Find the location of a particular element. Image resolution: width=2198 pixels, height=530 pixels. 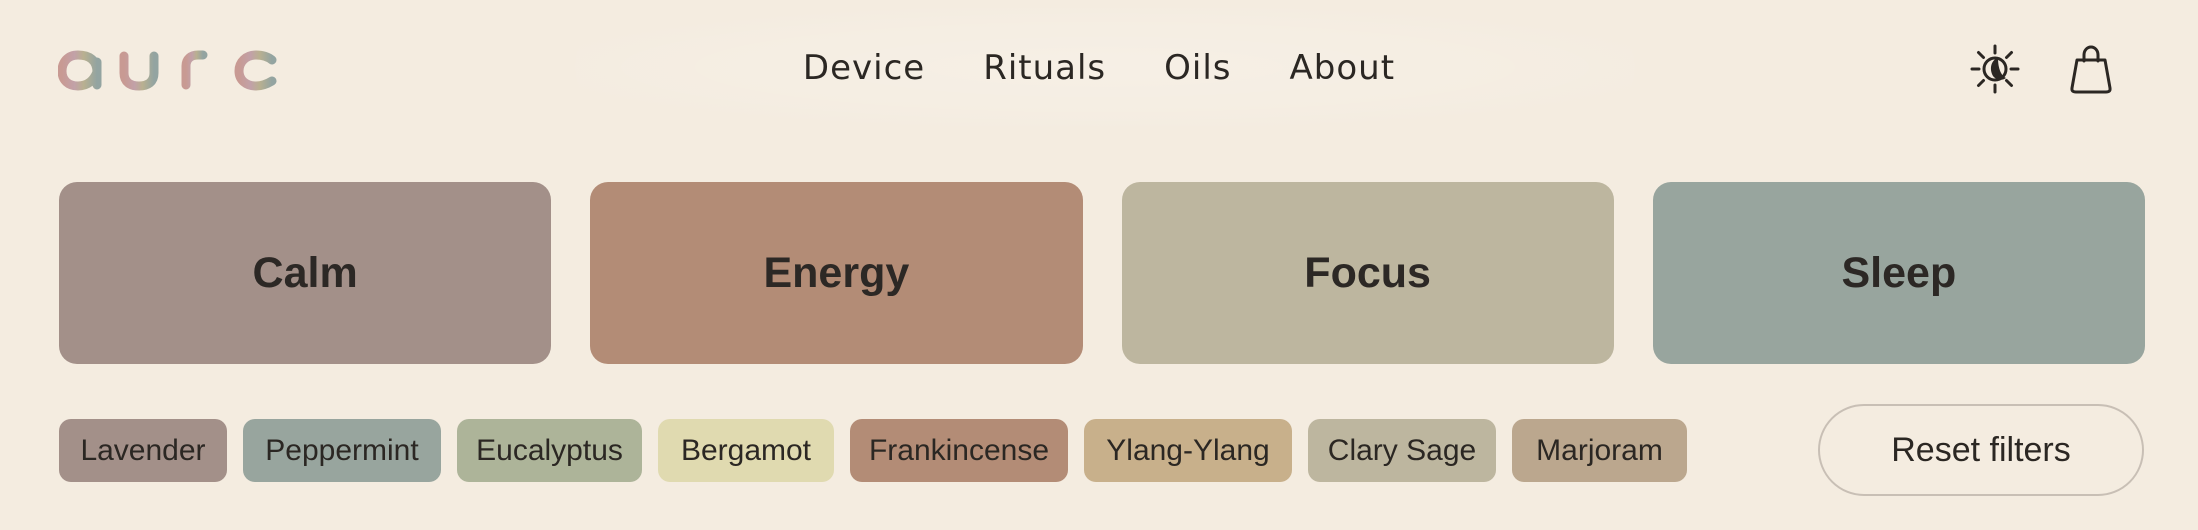

shopping-bag-icon is located at coordinates (2091, 69).